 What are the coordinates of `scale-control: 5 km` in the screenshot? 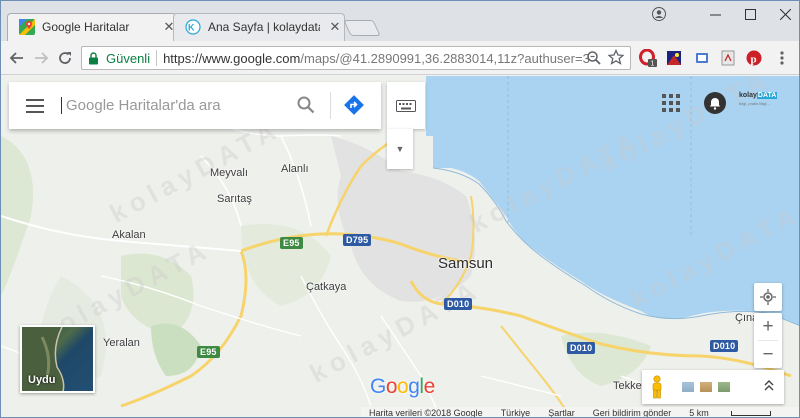 It's located at (739, 413).